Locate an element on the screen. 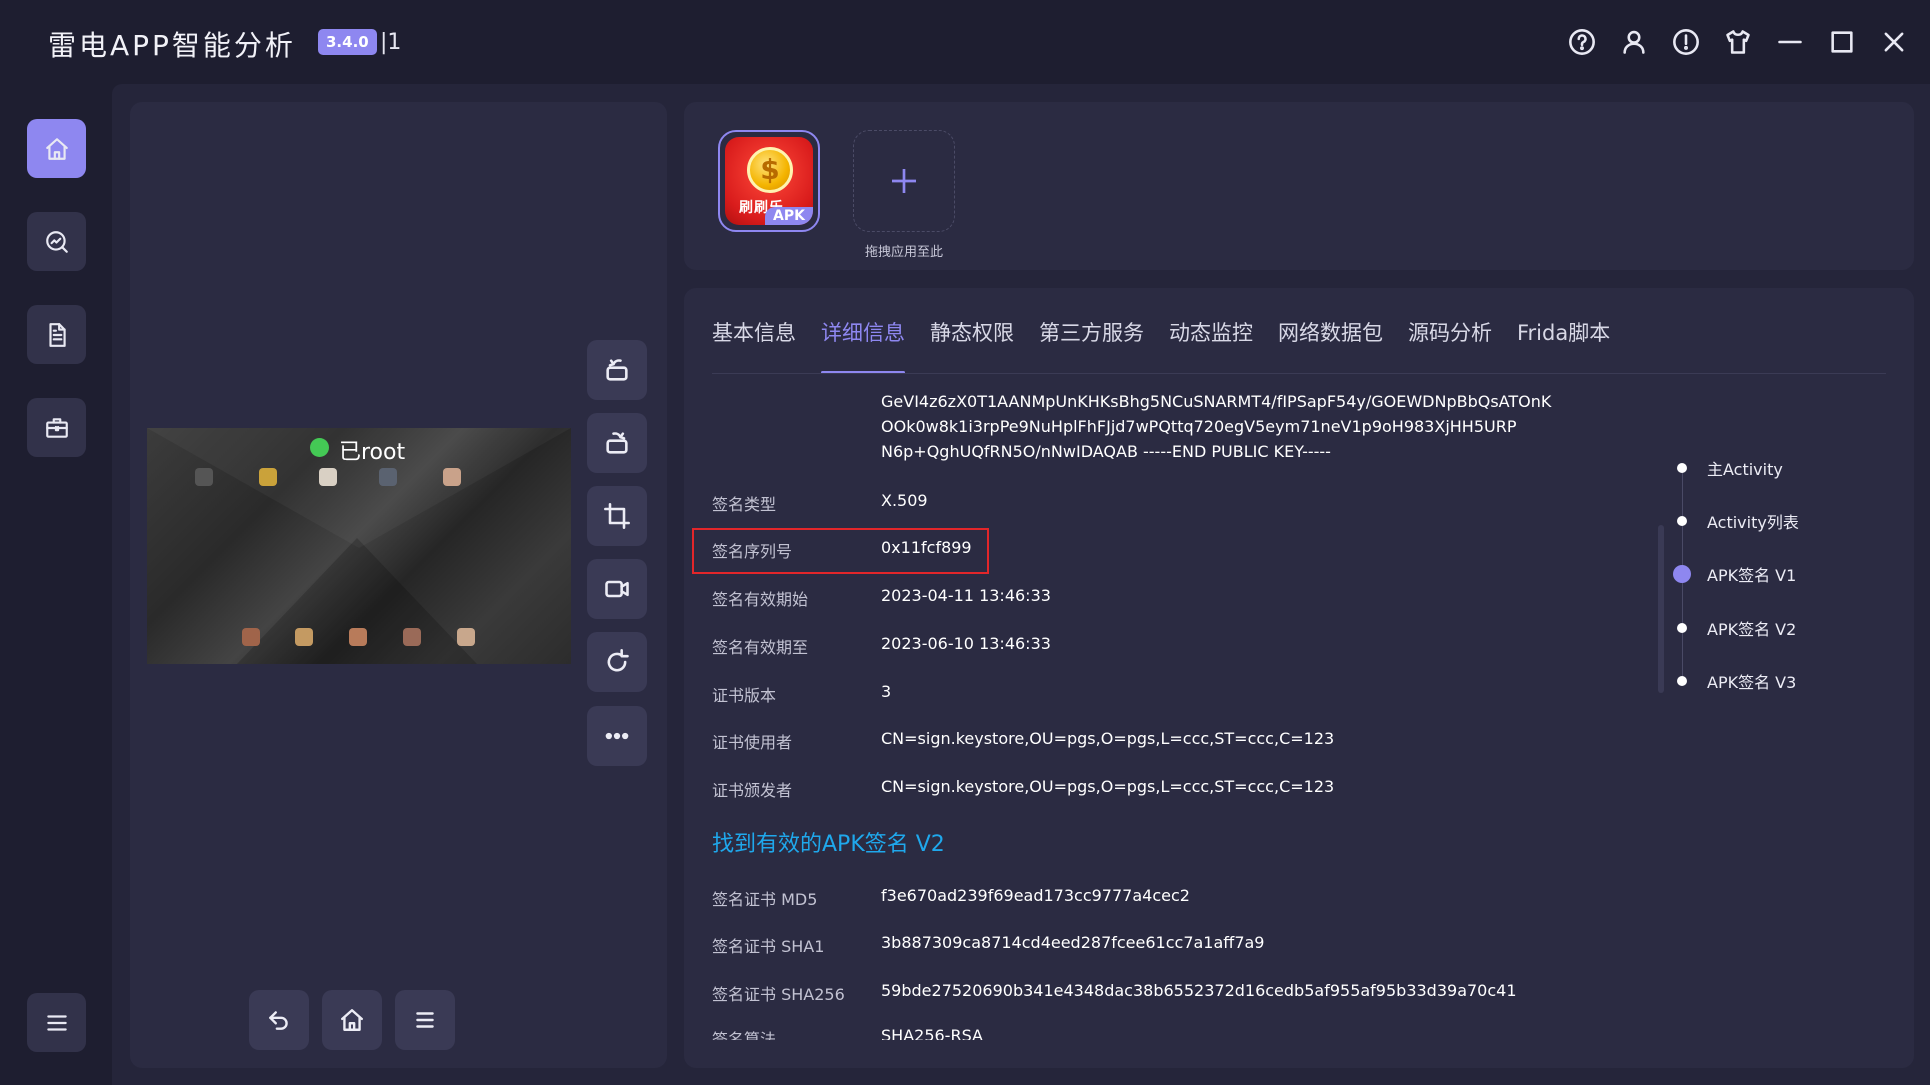  tab-5: 网络数据包 is located at coordinates (1330, 345).